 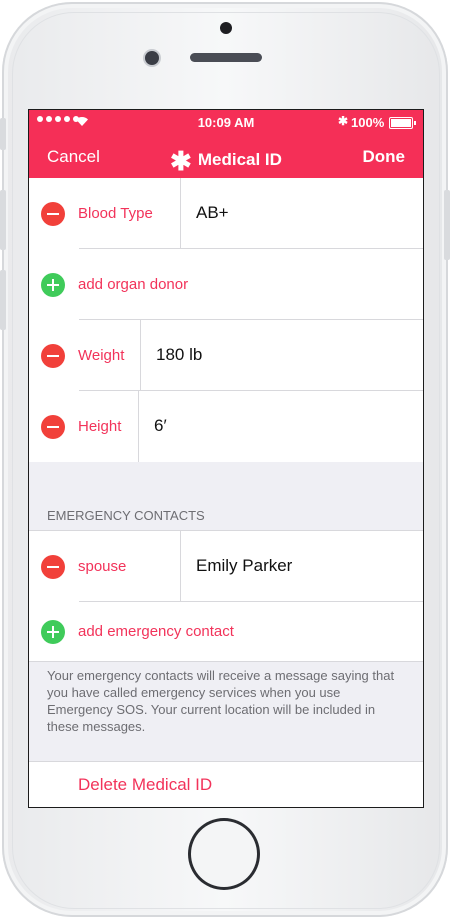 I want to click on weight-row: Weight 180 lb, so click(x=226, y=355).